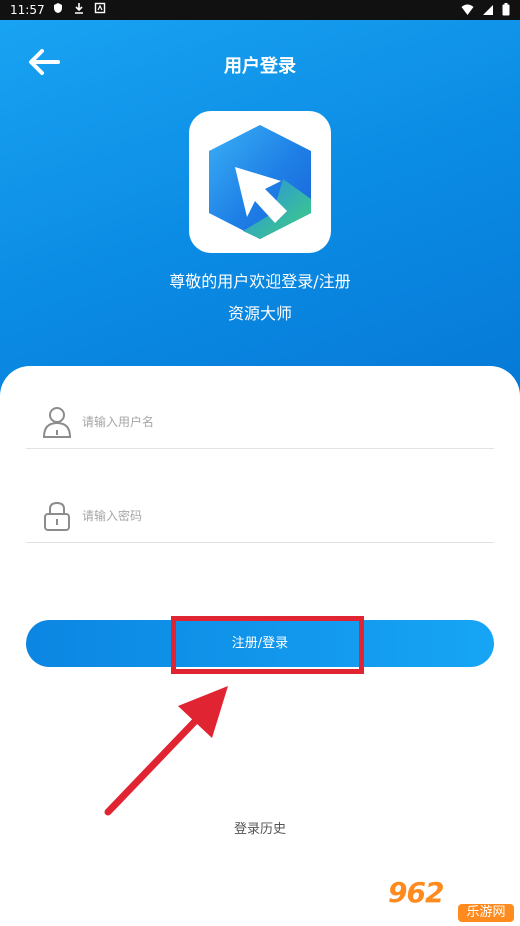  What do you see at coordinates (260, 66) in the screenshot?
I see `page-title: 用户登录` at bounding box center [260, 66].